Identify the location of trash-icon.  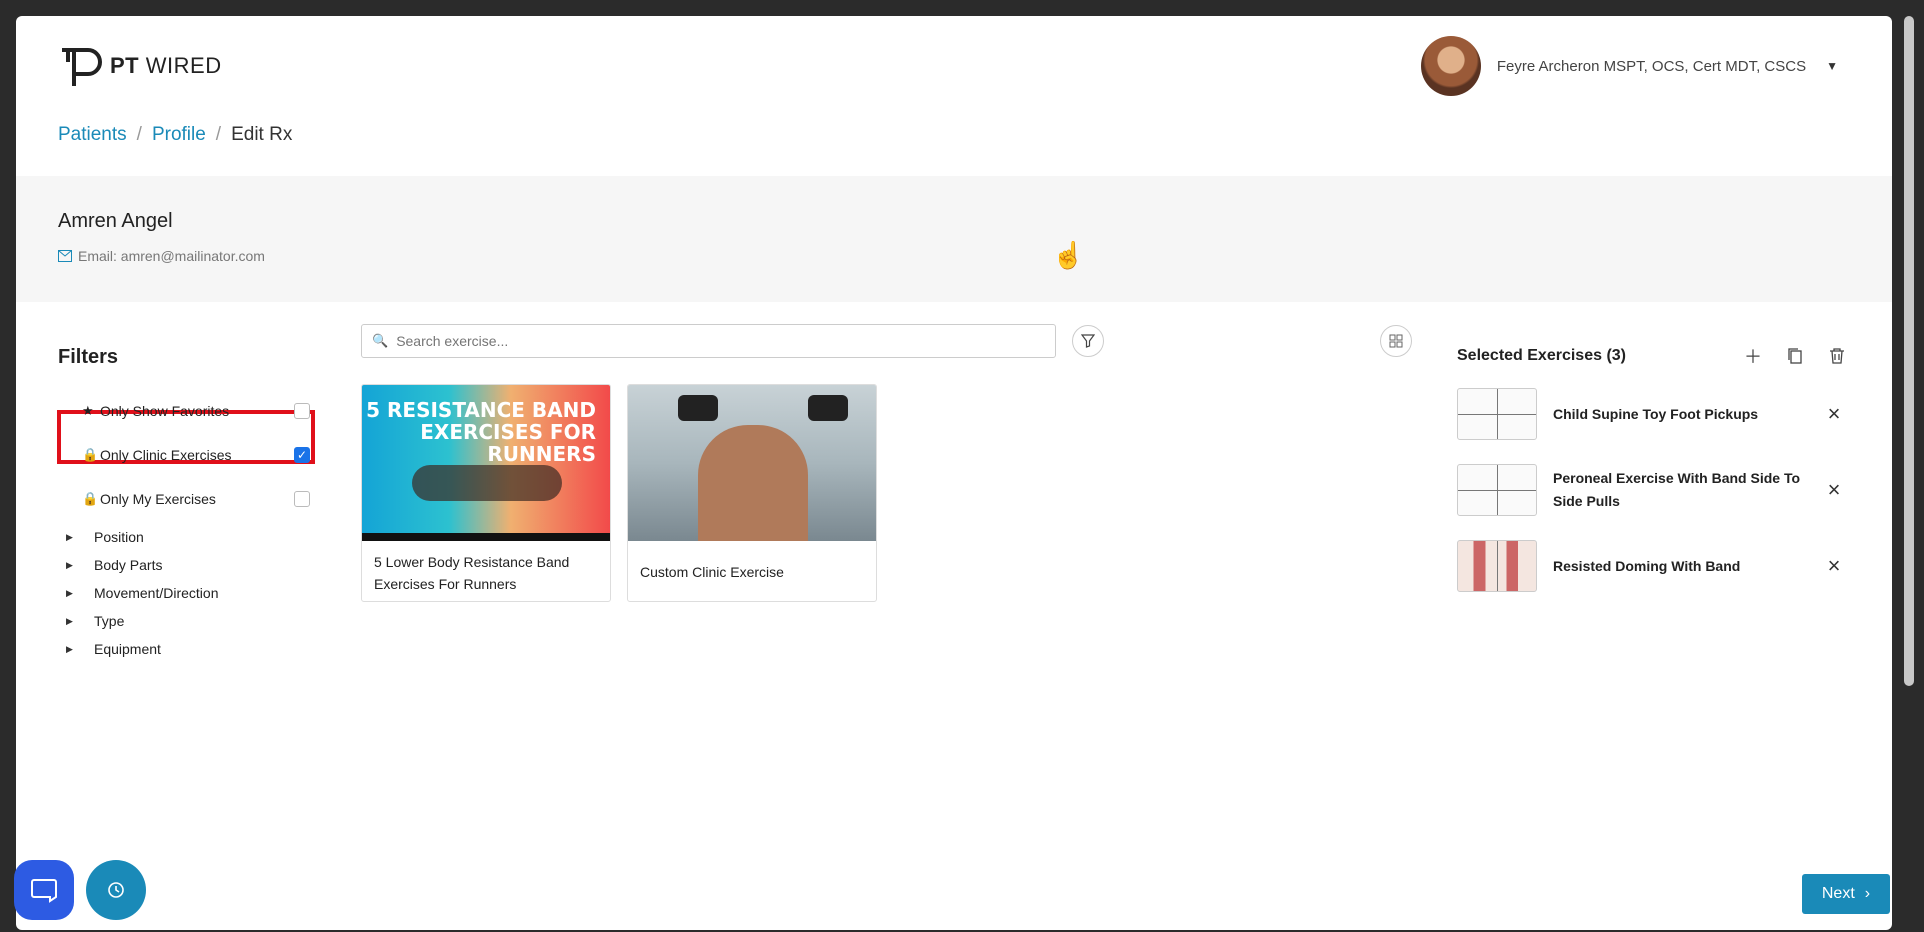
(1837, 356).